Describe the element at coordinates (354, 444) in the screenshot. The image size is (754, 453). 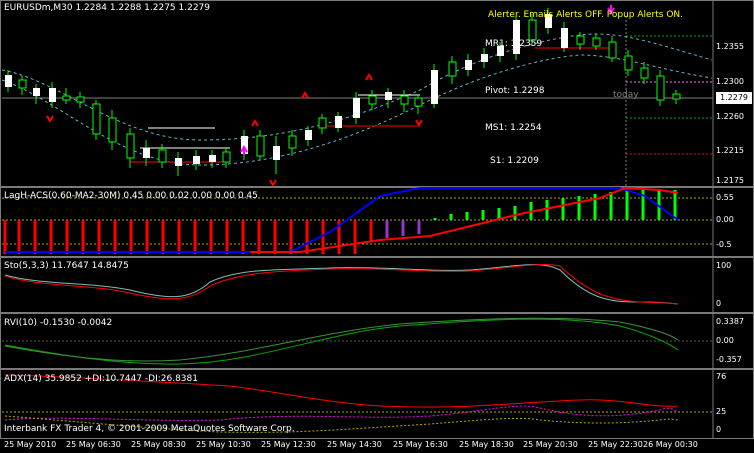
I see `time-tick: 25 May 14:30` at that location.